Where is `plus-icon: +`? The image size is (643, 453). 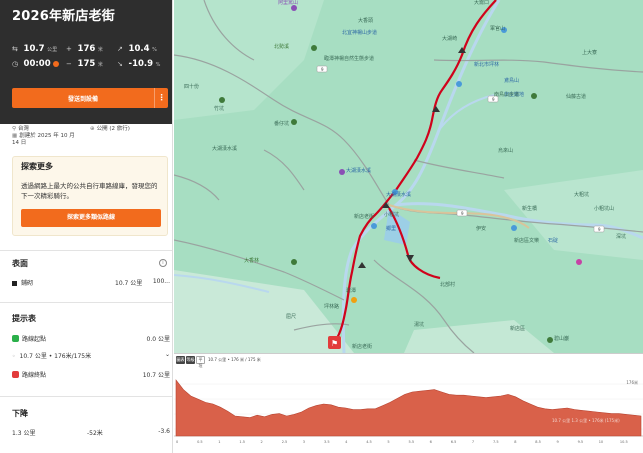
plus-icon: + is located at coordinates (69, 49).